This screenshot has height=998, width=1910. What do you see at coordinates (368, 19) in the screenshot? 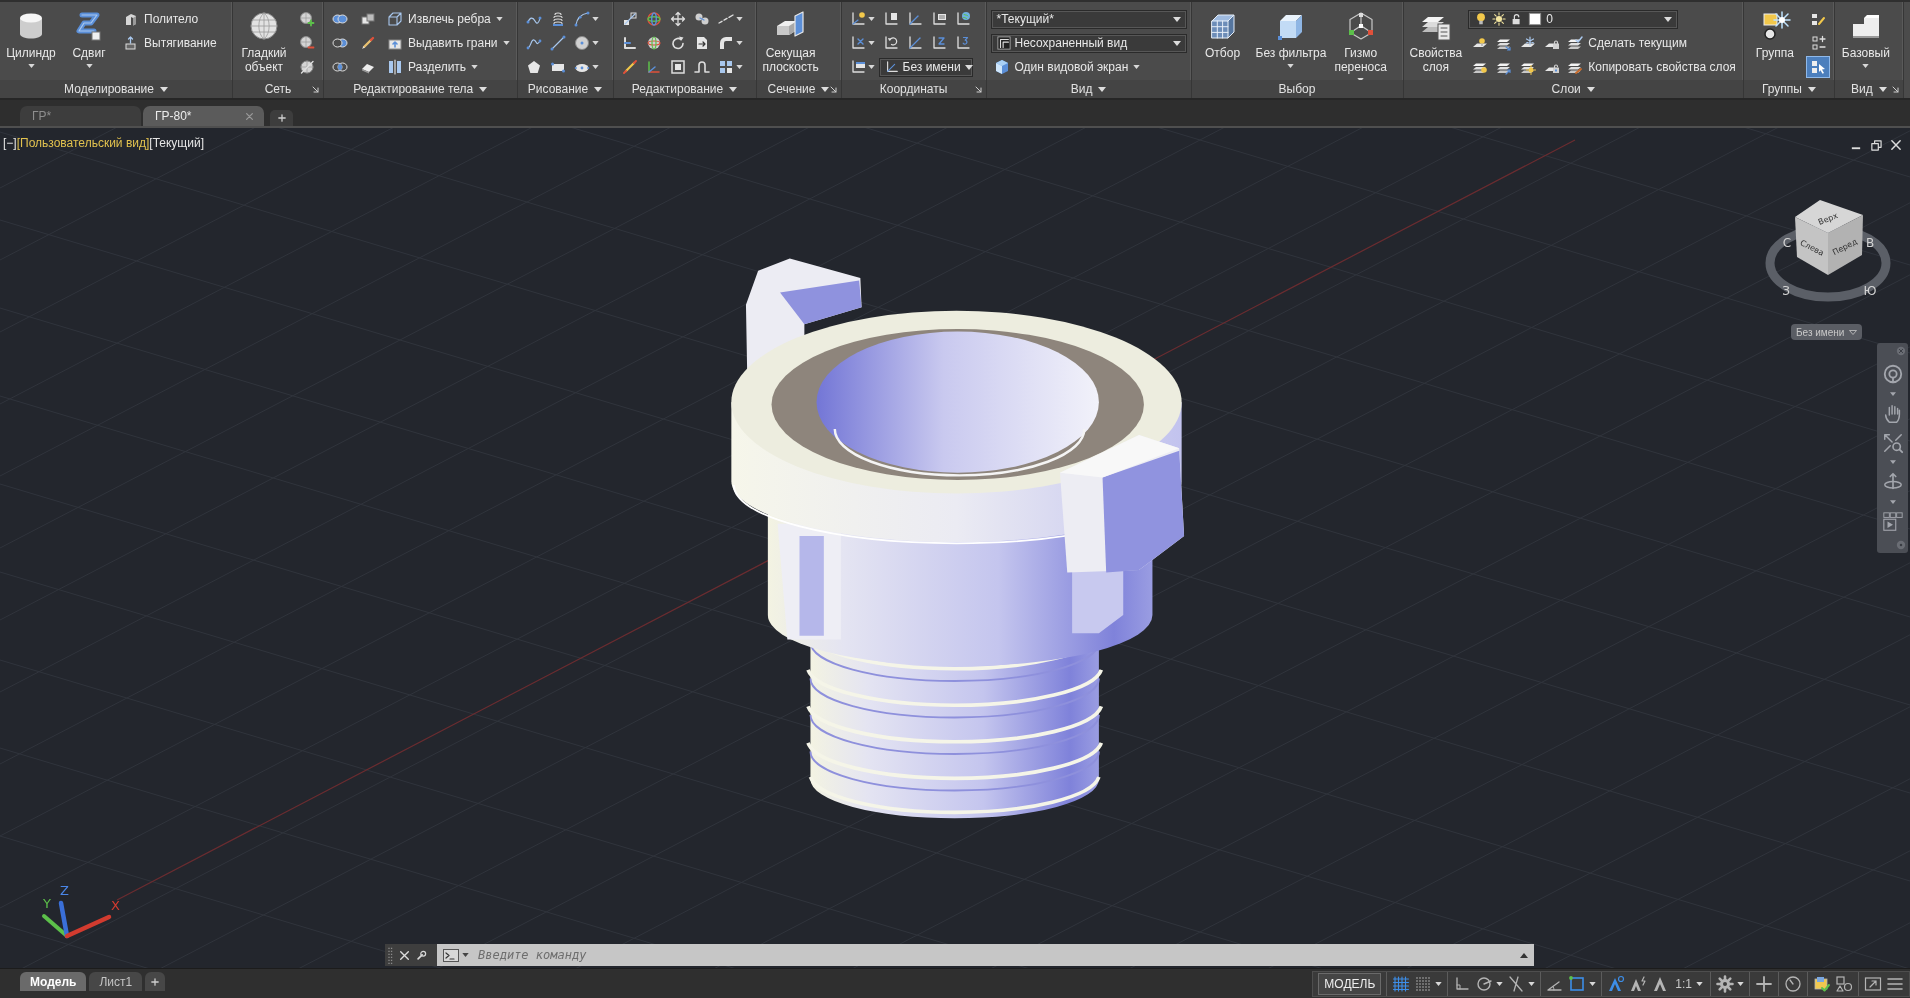
I see `boxes-icon` at bounding box center [368, 19].